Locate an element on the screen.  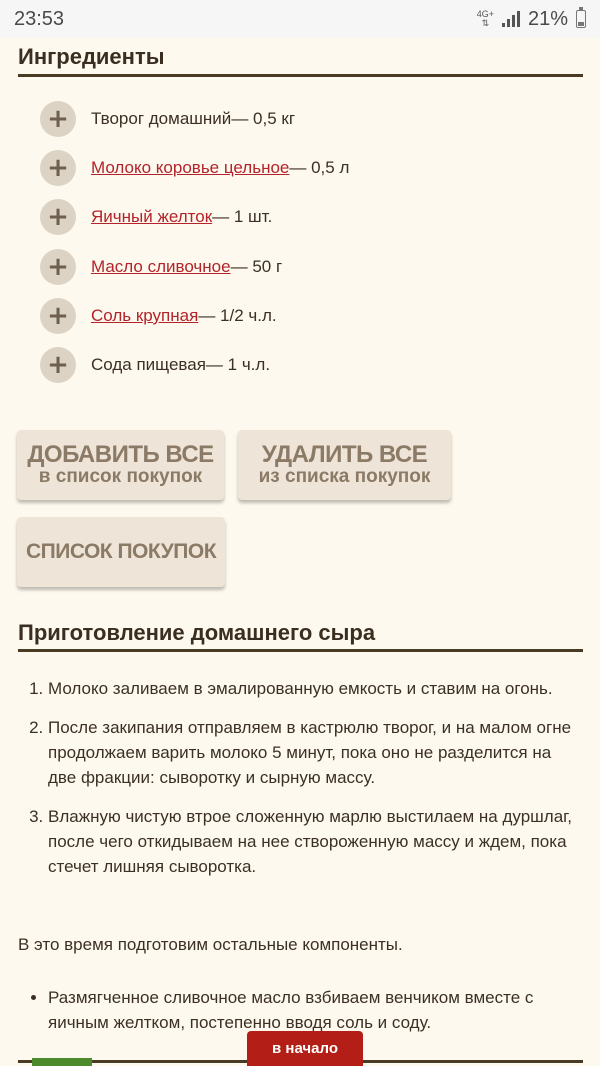
shopping-list-label: СПИСОК ПОКУПОК is located at coordinates (121, 551).